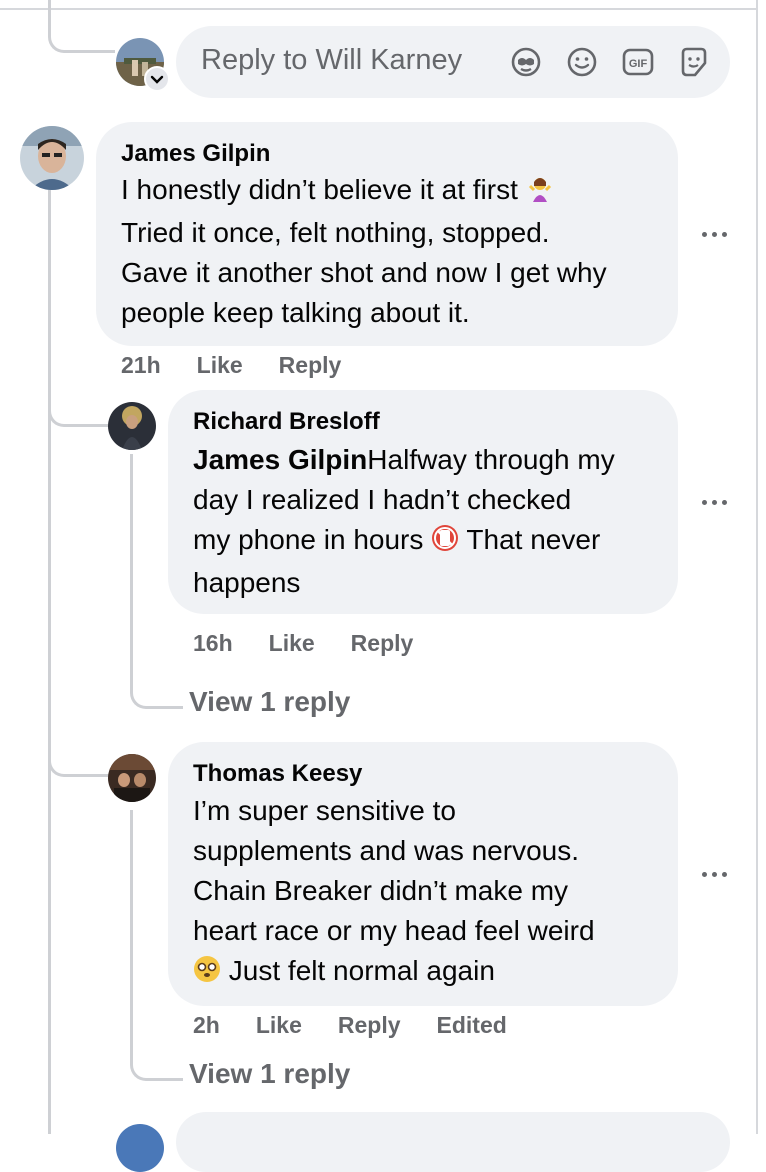  I want to click on woman-shrugging-emoji, so click(540, 193).